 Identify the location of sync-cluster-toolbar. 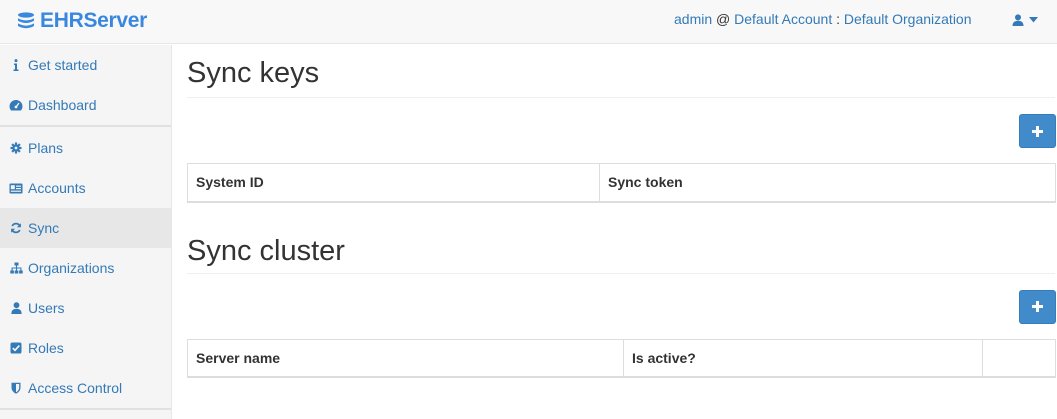
(621, 306).